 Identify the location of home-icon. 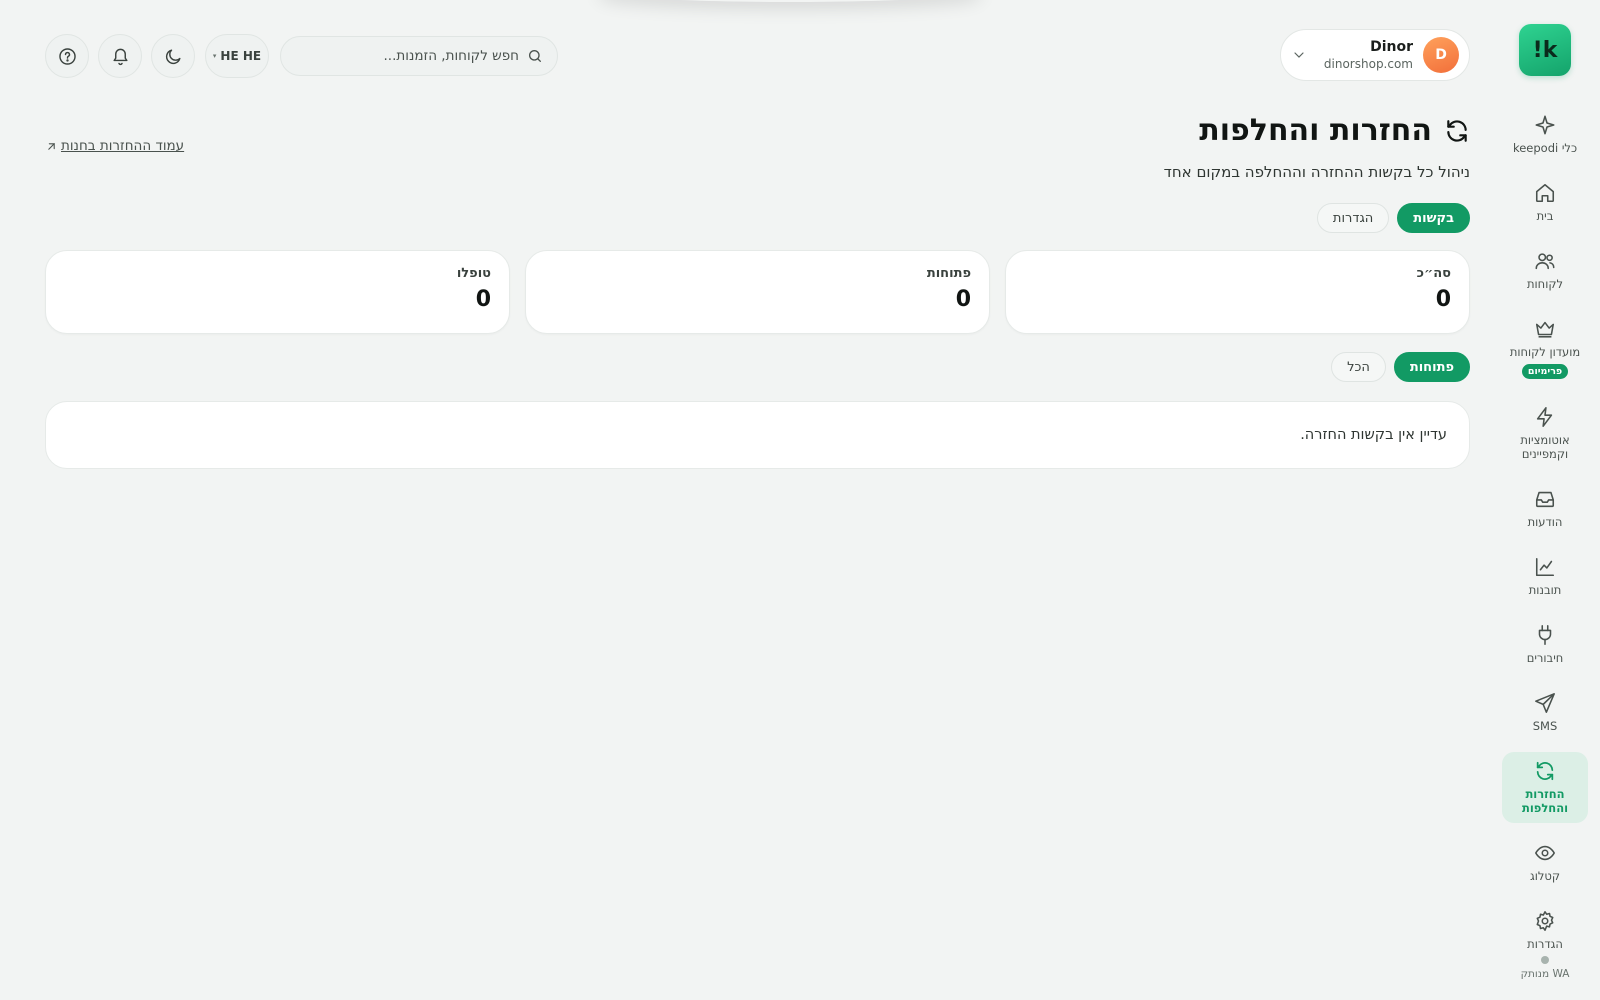
(1545, 193).